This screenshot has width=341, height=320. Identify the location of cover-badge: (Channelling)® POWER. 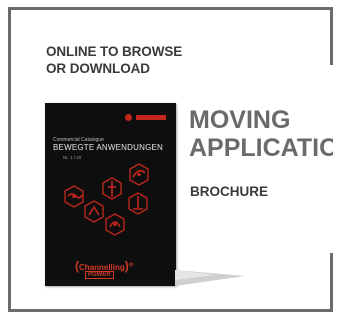
(104, 269).